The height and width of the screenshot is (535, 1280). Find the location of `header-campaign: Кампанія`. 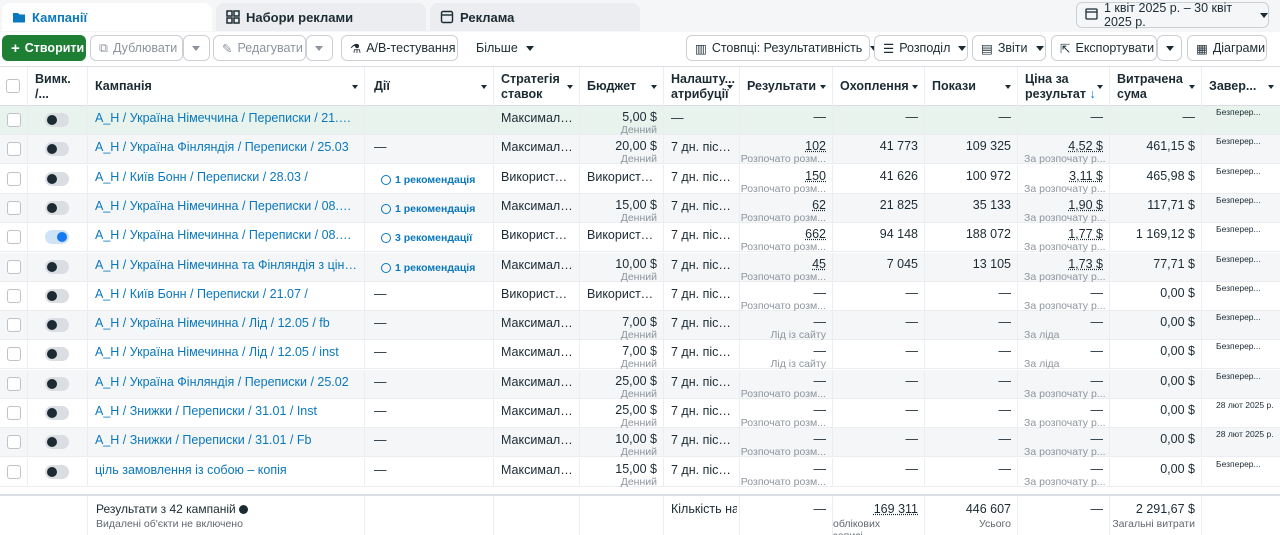

header-campaign: Кампанія is located at coordinates (226, 86).